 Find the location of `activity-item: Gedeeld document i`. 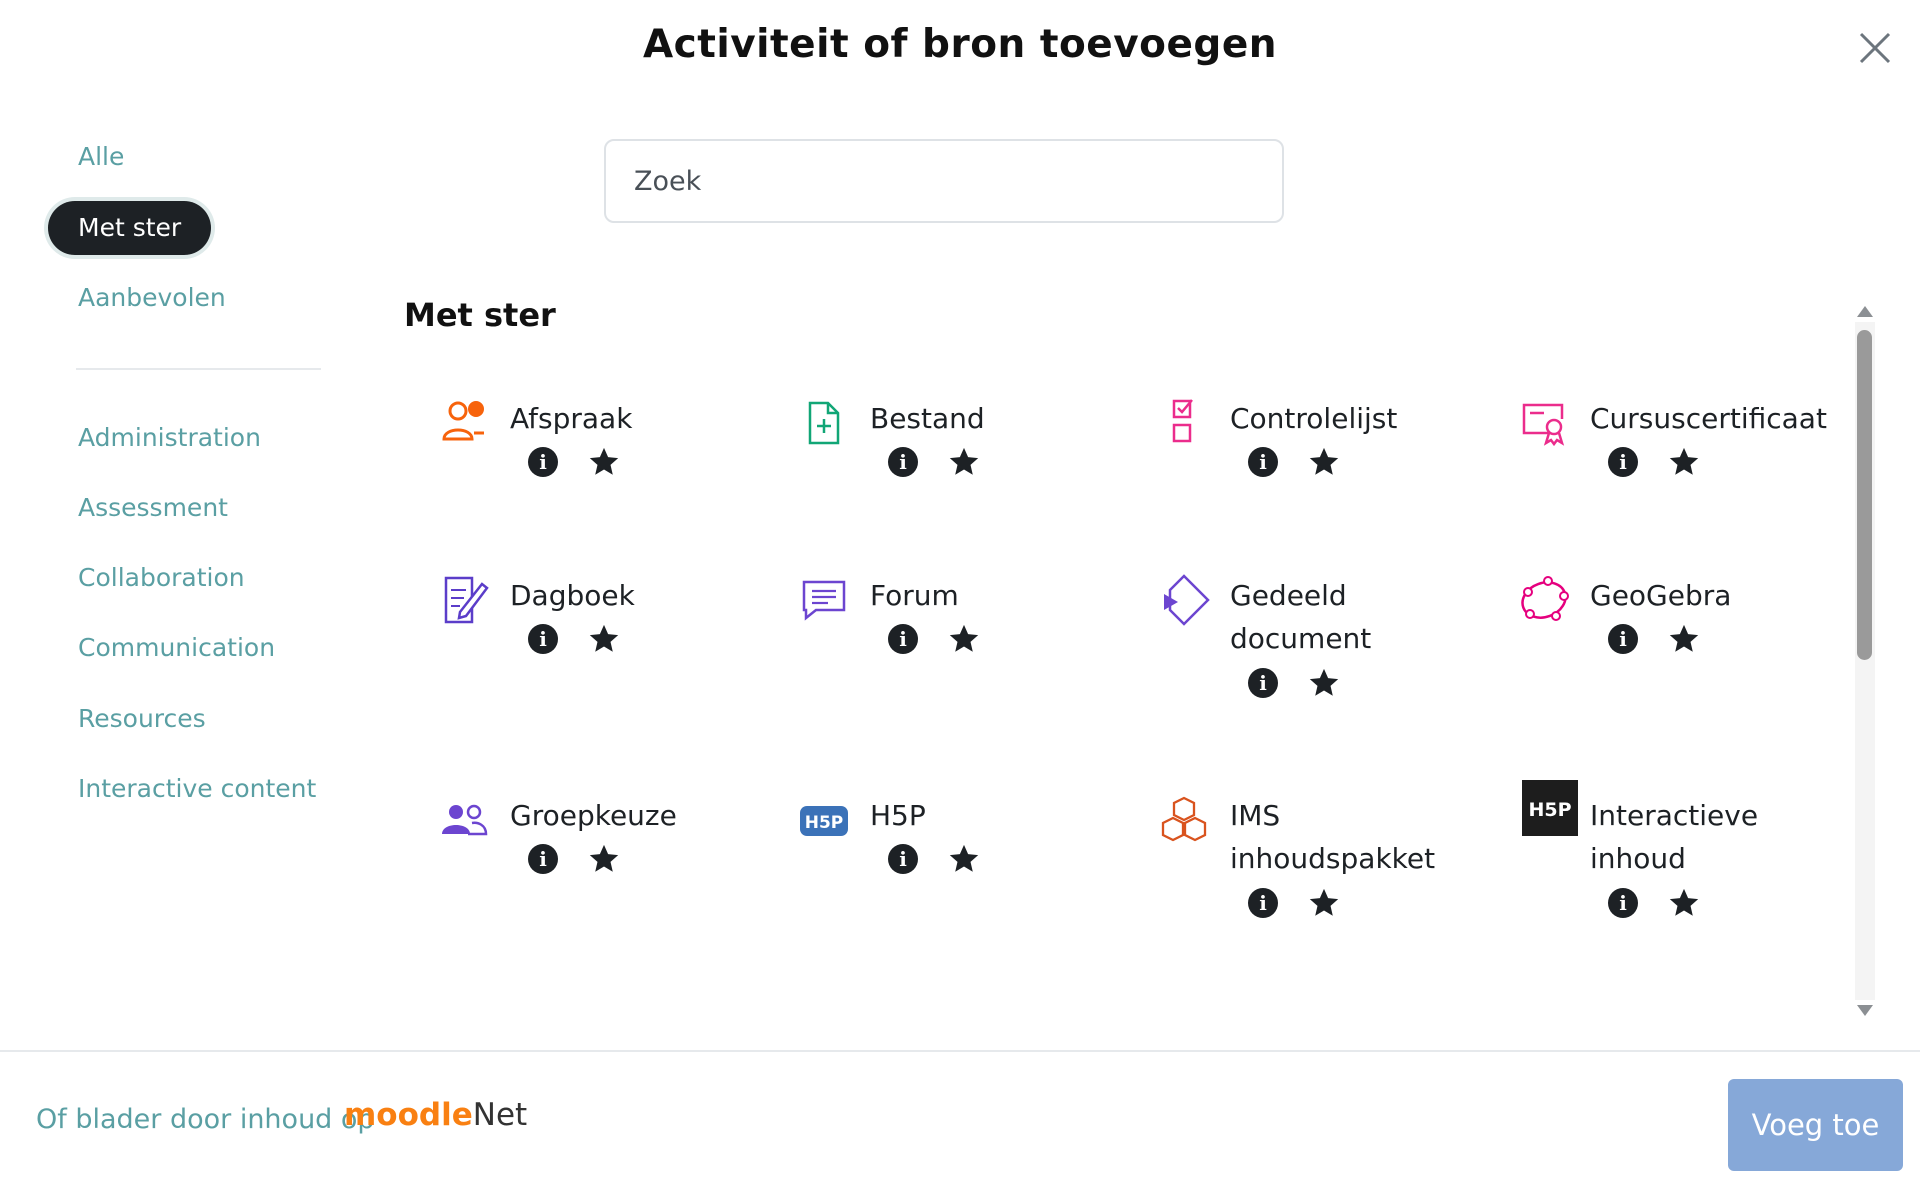

activity-item: Gedeeld document i is located at coordinates (1290, 674).